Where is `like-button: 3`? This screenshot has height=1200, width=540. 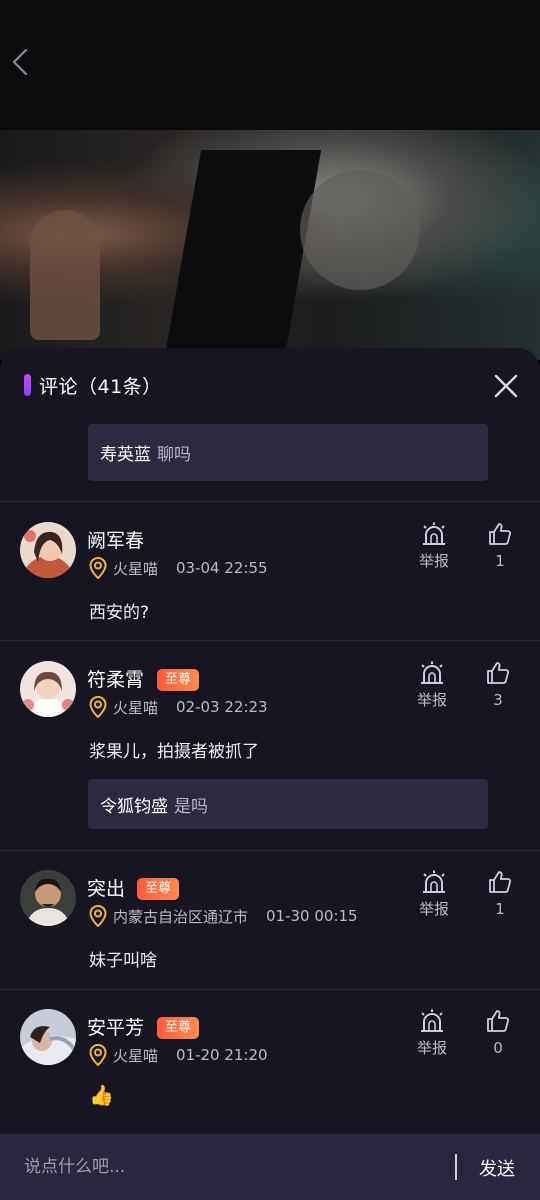 like-button: 3 is located at coordinates (498, 685).